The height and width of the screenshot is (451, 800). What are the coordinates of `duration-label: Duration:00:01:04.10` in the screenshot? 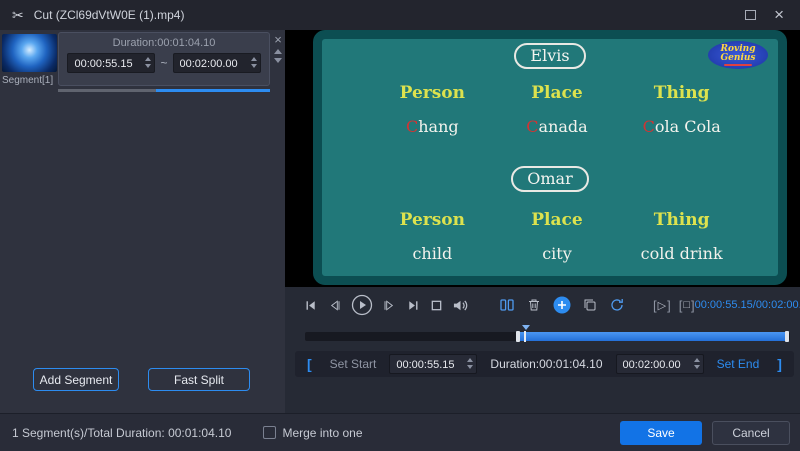 It's located at (546, 364).